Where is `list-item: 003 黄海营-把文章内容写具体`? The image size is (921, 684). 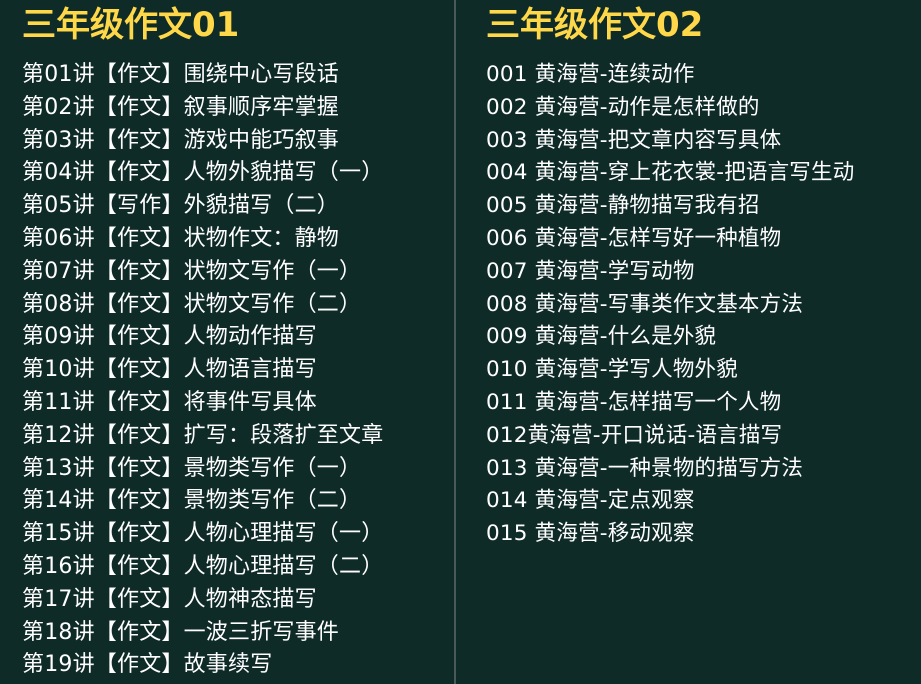
list-item: 003 黄海营-把文章内容写具体 is located at coordinates (703, 141).